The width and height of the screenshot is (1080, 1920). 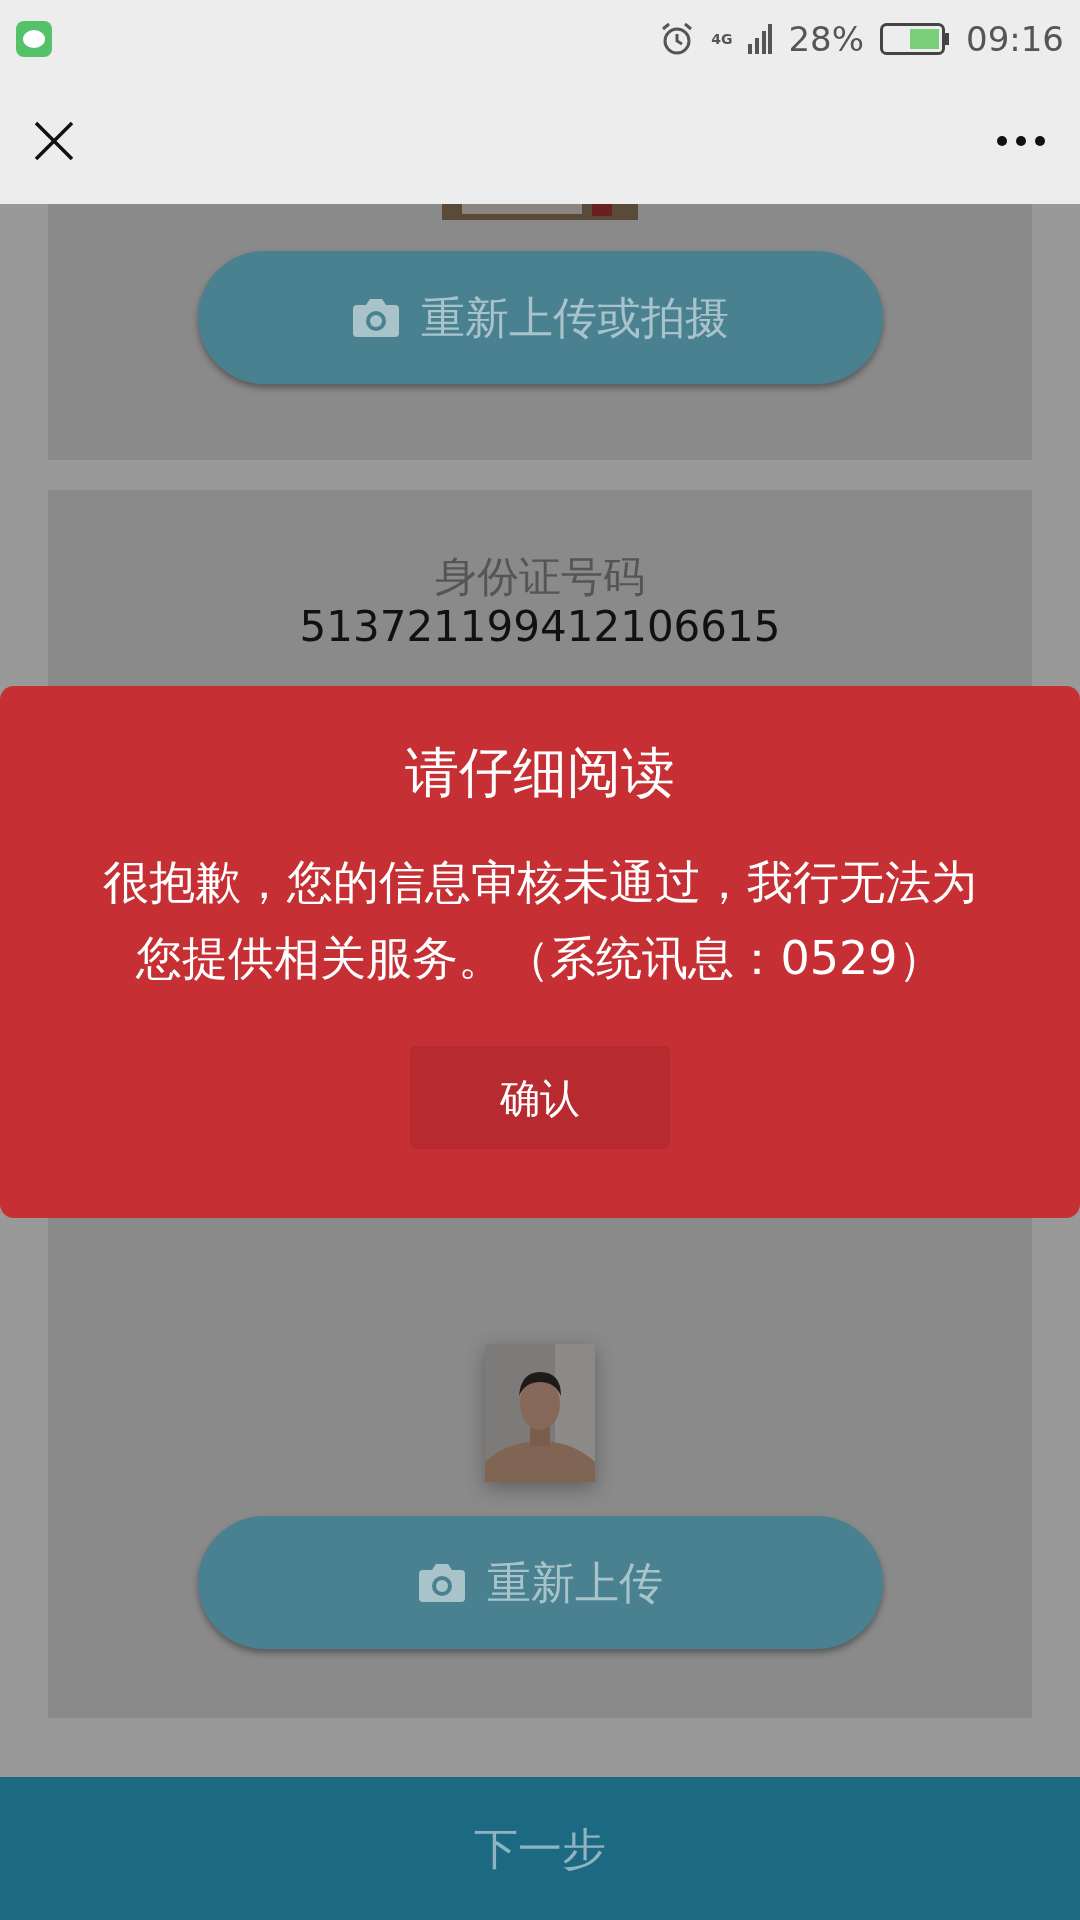 I want to click on upload-button: 重新上传, so click(x=540, y=1582).